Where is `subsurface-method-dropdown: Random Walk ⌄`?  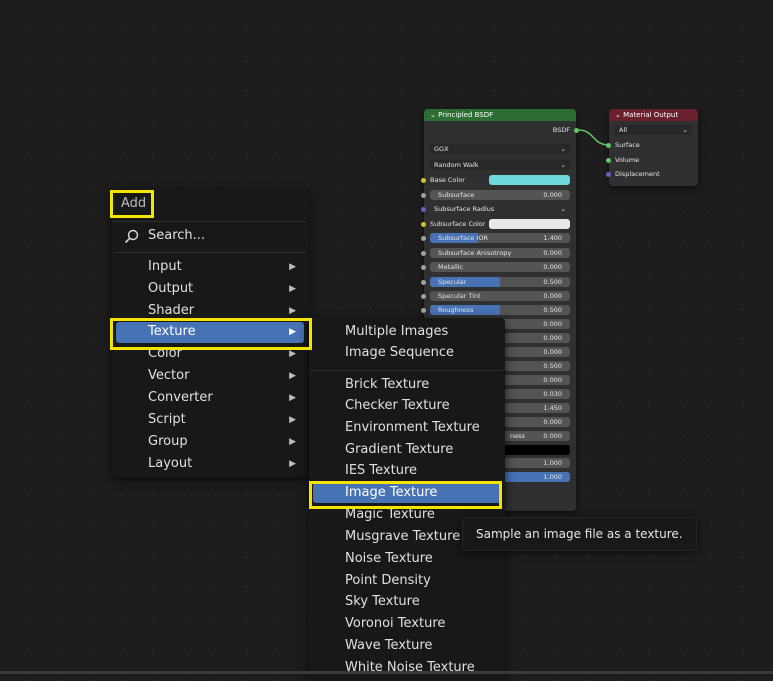 subsurface-method-dropdown: Random Walk ⌄ is located at coordinates (500, 165).